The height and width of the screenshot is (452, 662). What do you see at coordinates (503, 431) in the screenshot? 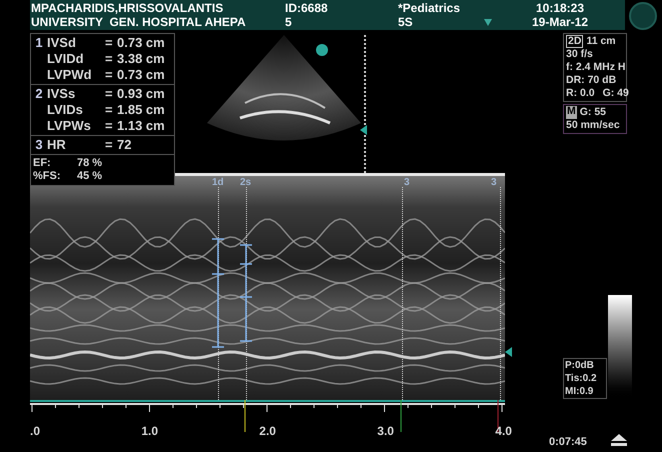
I see `time-axis-label: 4.0` at bounding box center [503, 431].